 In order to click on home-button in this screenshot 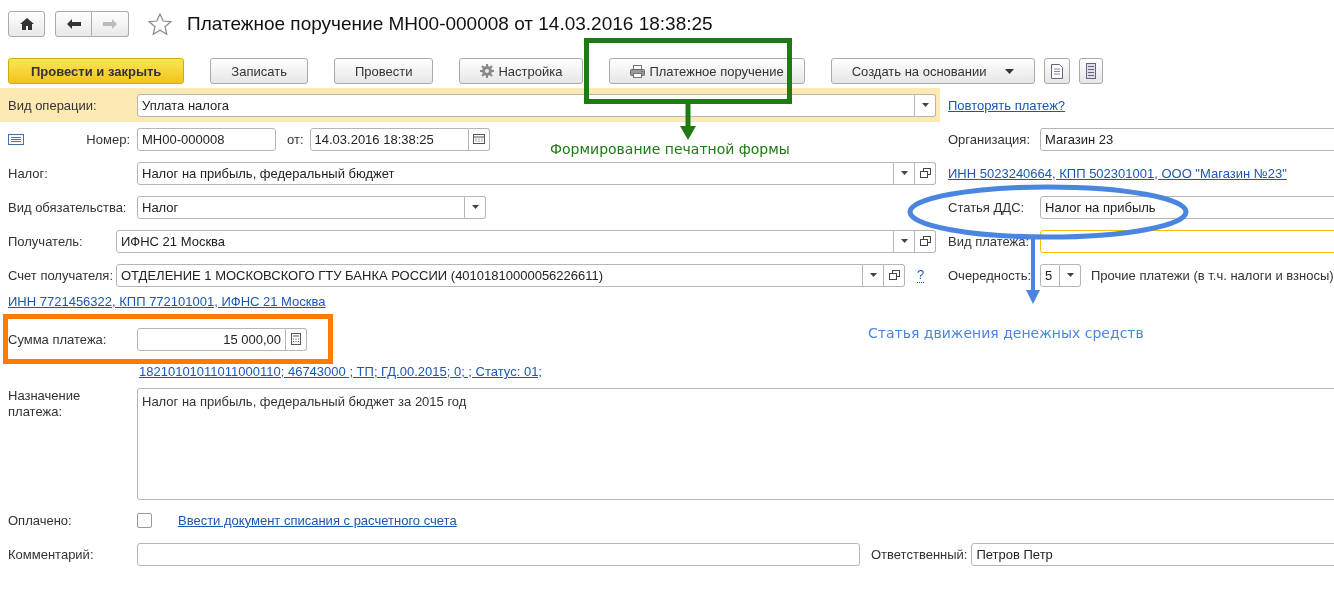, I will do `click(26, 24)`.